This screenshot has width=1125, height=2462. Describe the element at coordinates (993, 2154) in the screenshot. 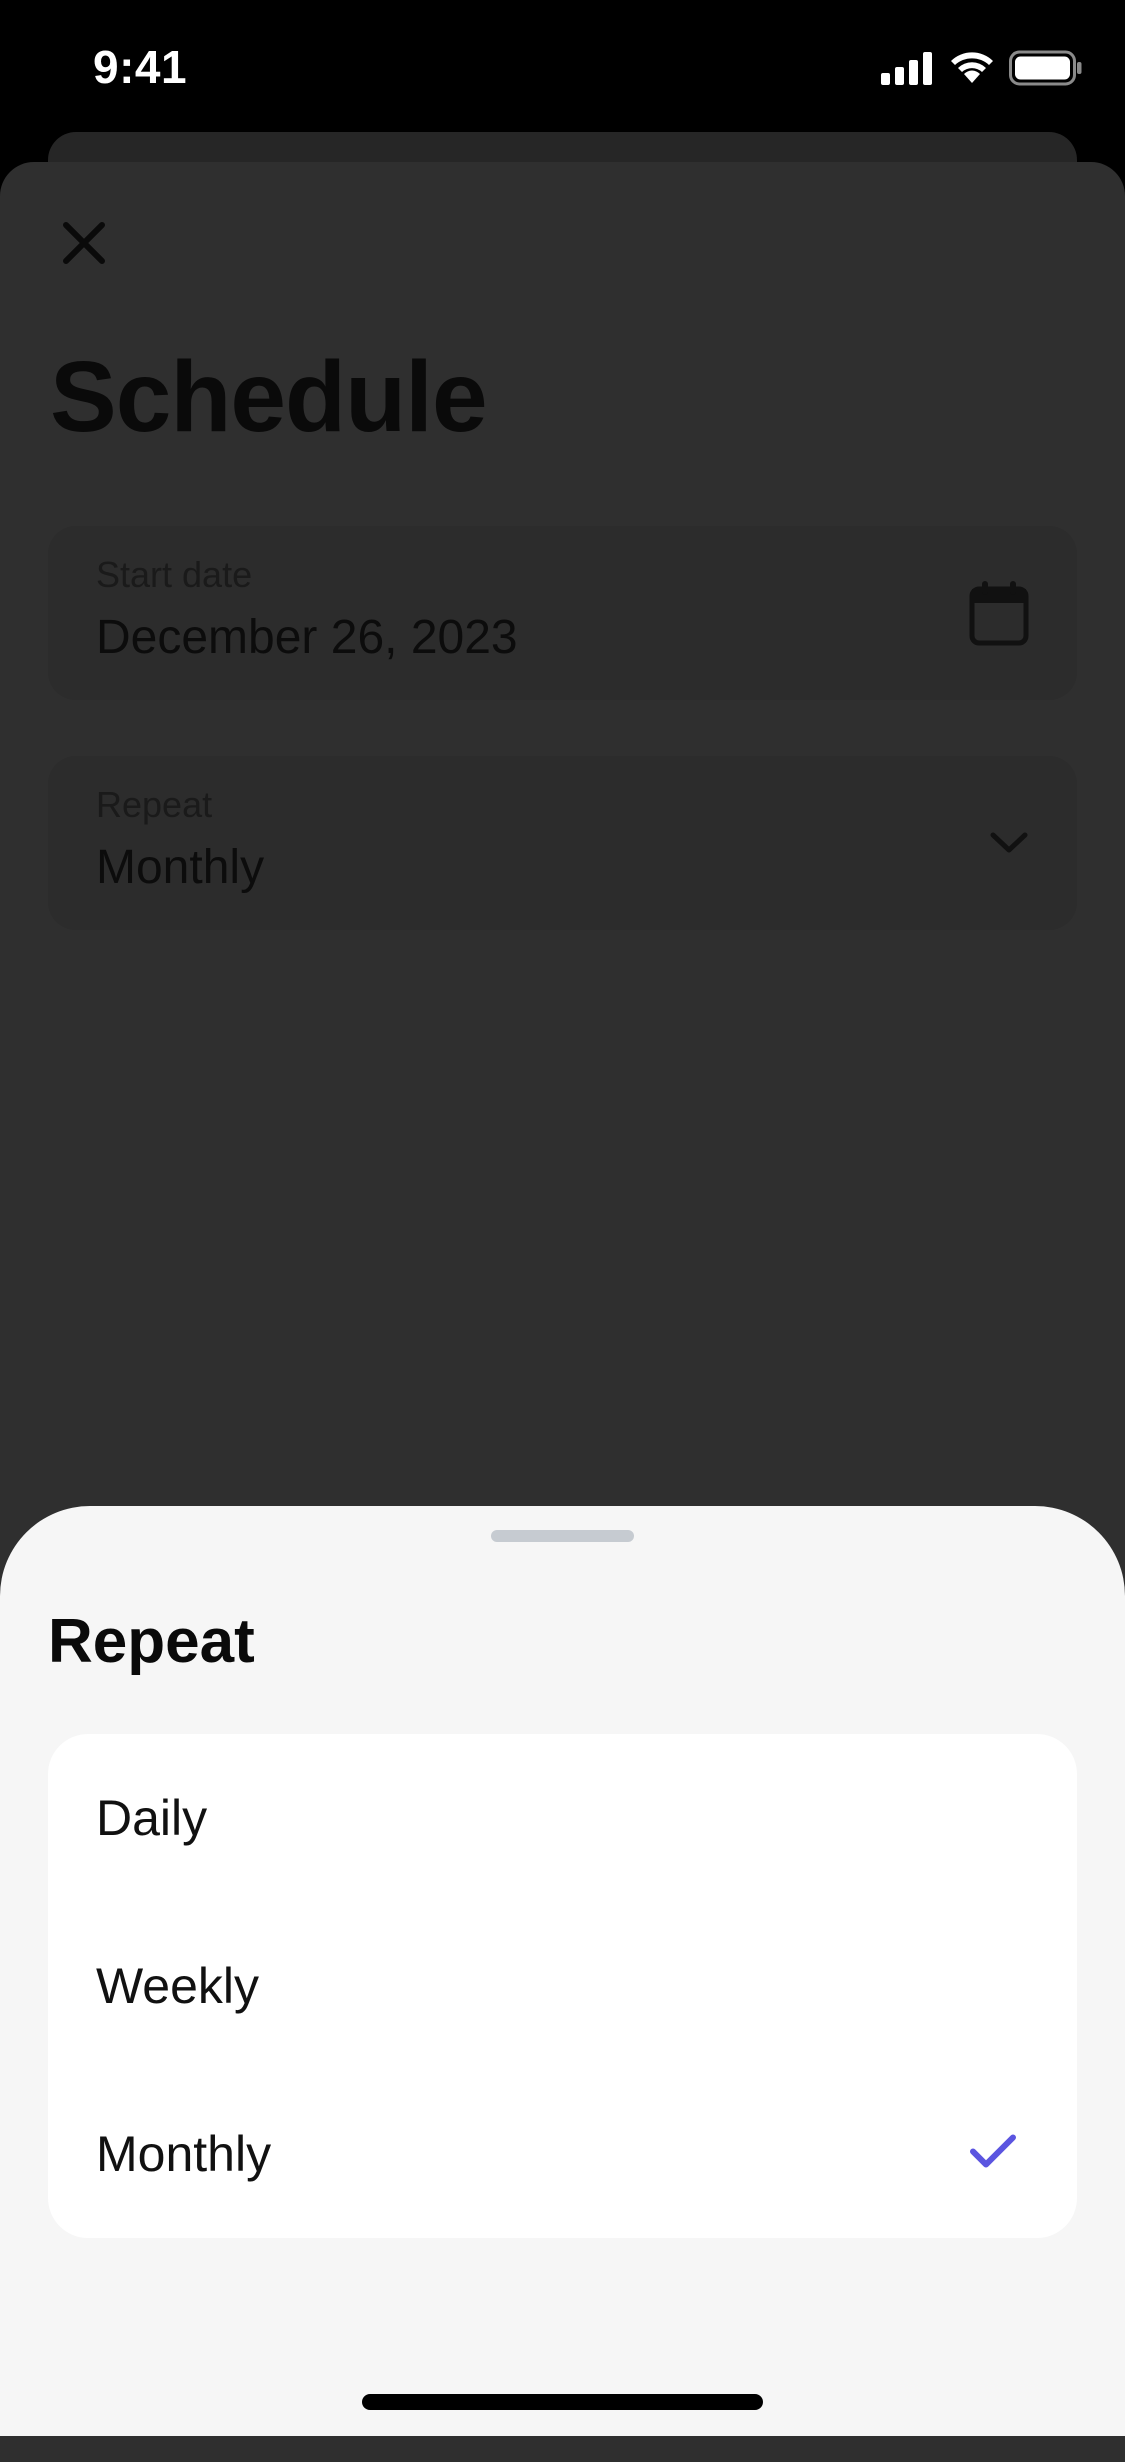

I see `checkmark-icon` at that location.